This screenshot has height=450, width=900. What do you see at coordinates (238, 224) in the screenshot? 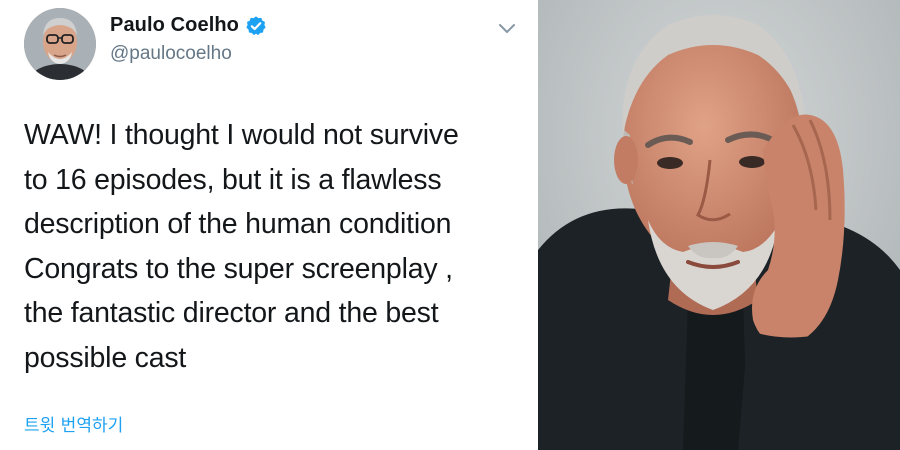
I see `tweet-text-line: description of the human condition` at bounding box center [238, 224].